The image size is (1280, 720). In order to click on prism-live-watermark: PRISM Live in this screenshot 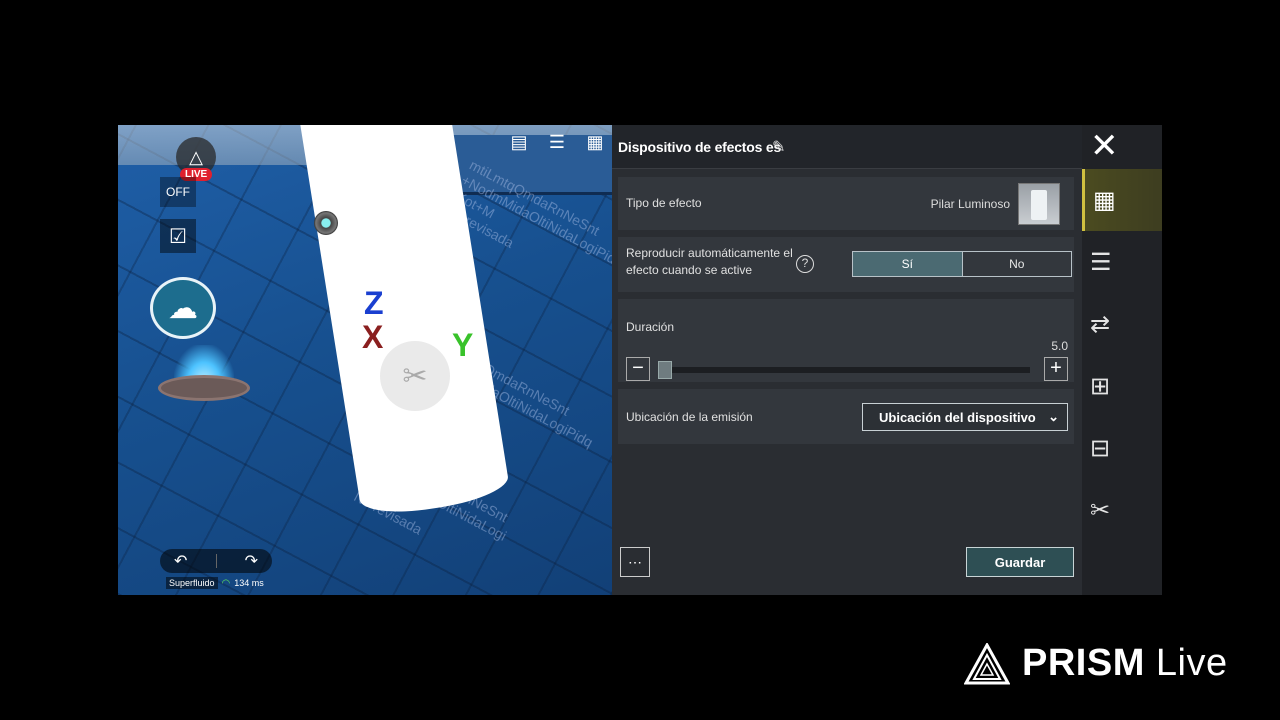, I will do `click(1096, 663)`.